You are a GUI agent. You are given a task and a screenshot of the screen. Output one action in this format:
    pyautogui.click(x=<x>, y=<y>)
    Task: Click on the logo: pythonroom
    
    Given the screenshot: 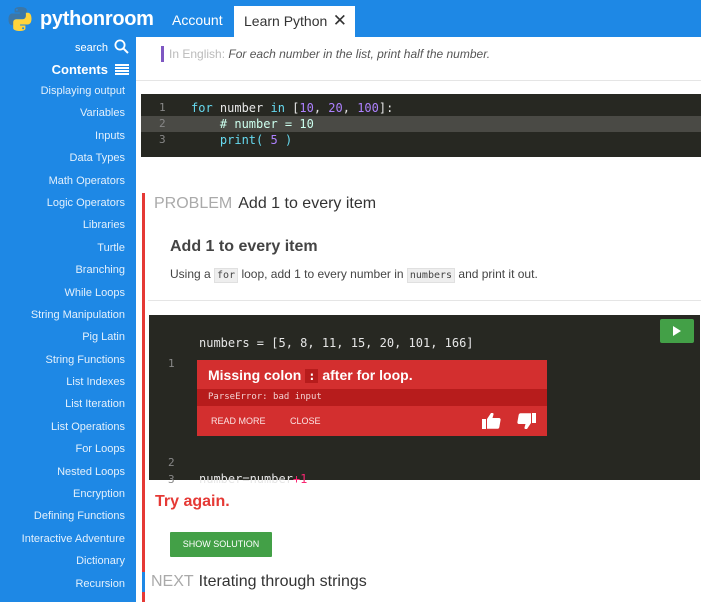 What is the action you would take?
    pyautogui.click(x=80, y=19)
    